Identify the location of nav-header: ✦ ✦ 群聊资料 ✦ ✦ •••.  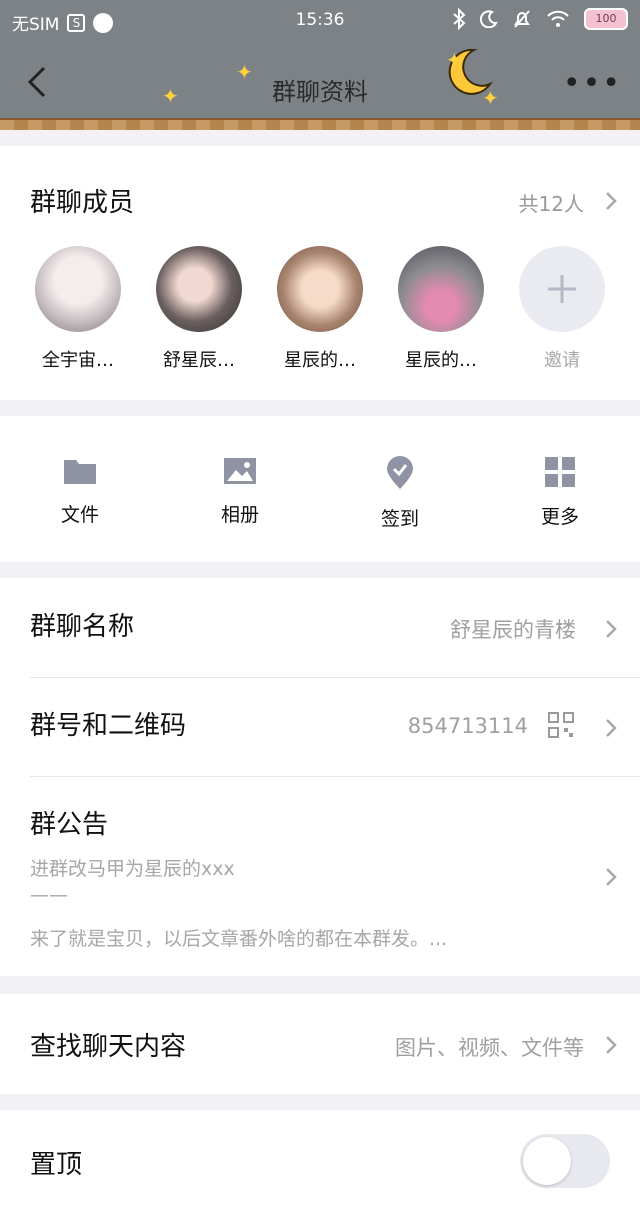
(320, 81).